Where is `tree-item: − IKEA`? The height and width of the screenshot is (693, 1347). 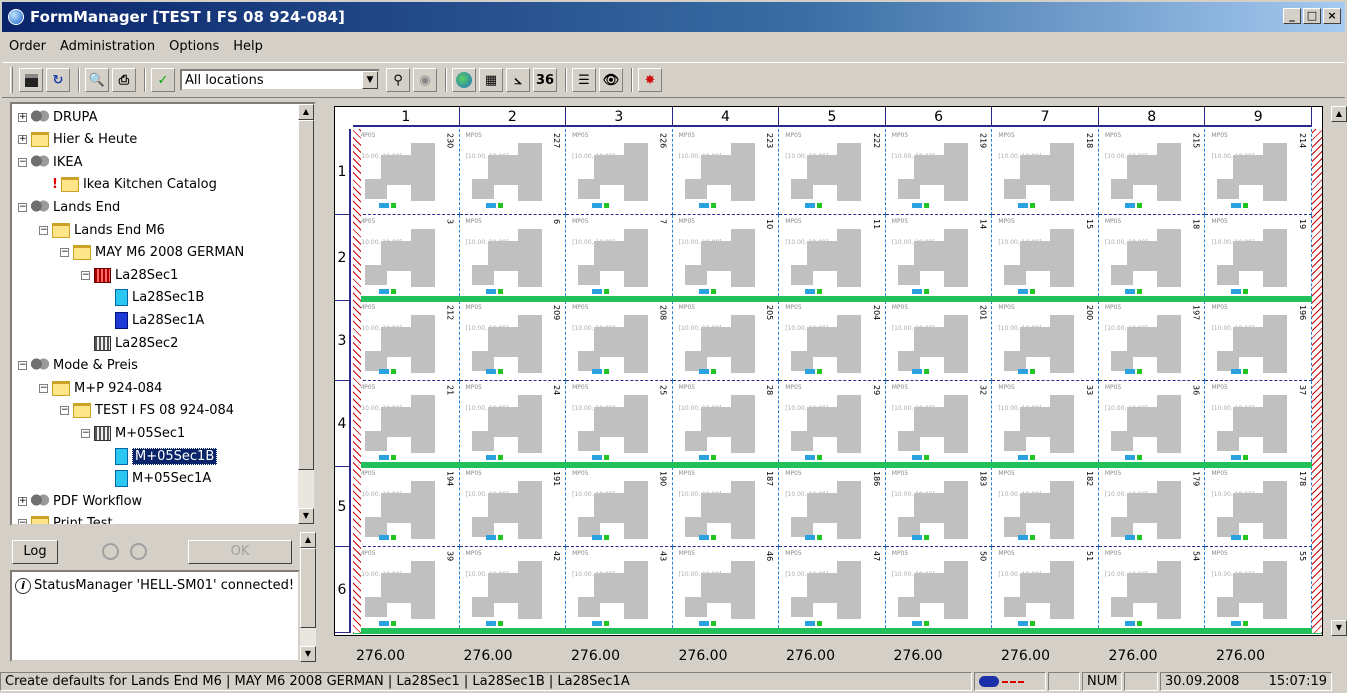
tree-item: − IKEA is located at coordinates (50, 162).